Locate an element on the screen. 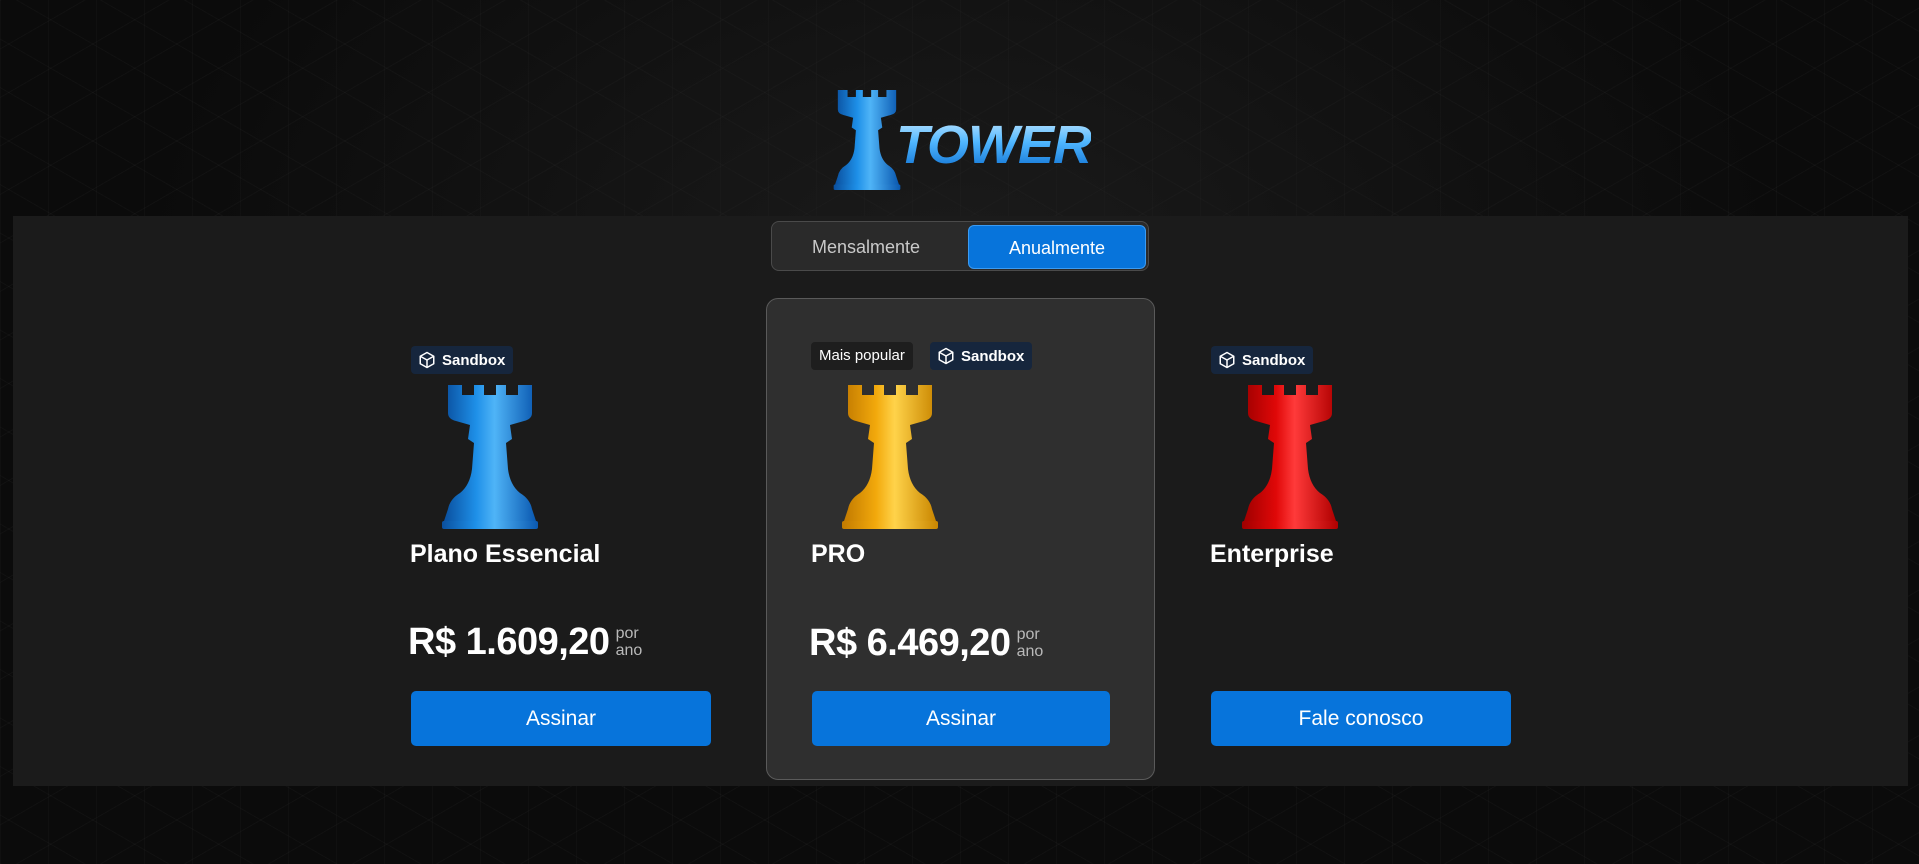 The image size is (1919, 864). plan-price: R$ 6.469,20 por ano is located at coordinates (926, 643).